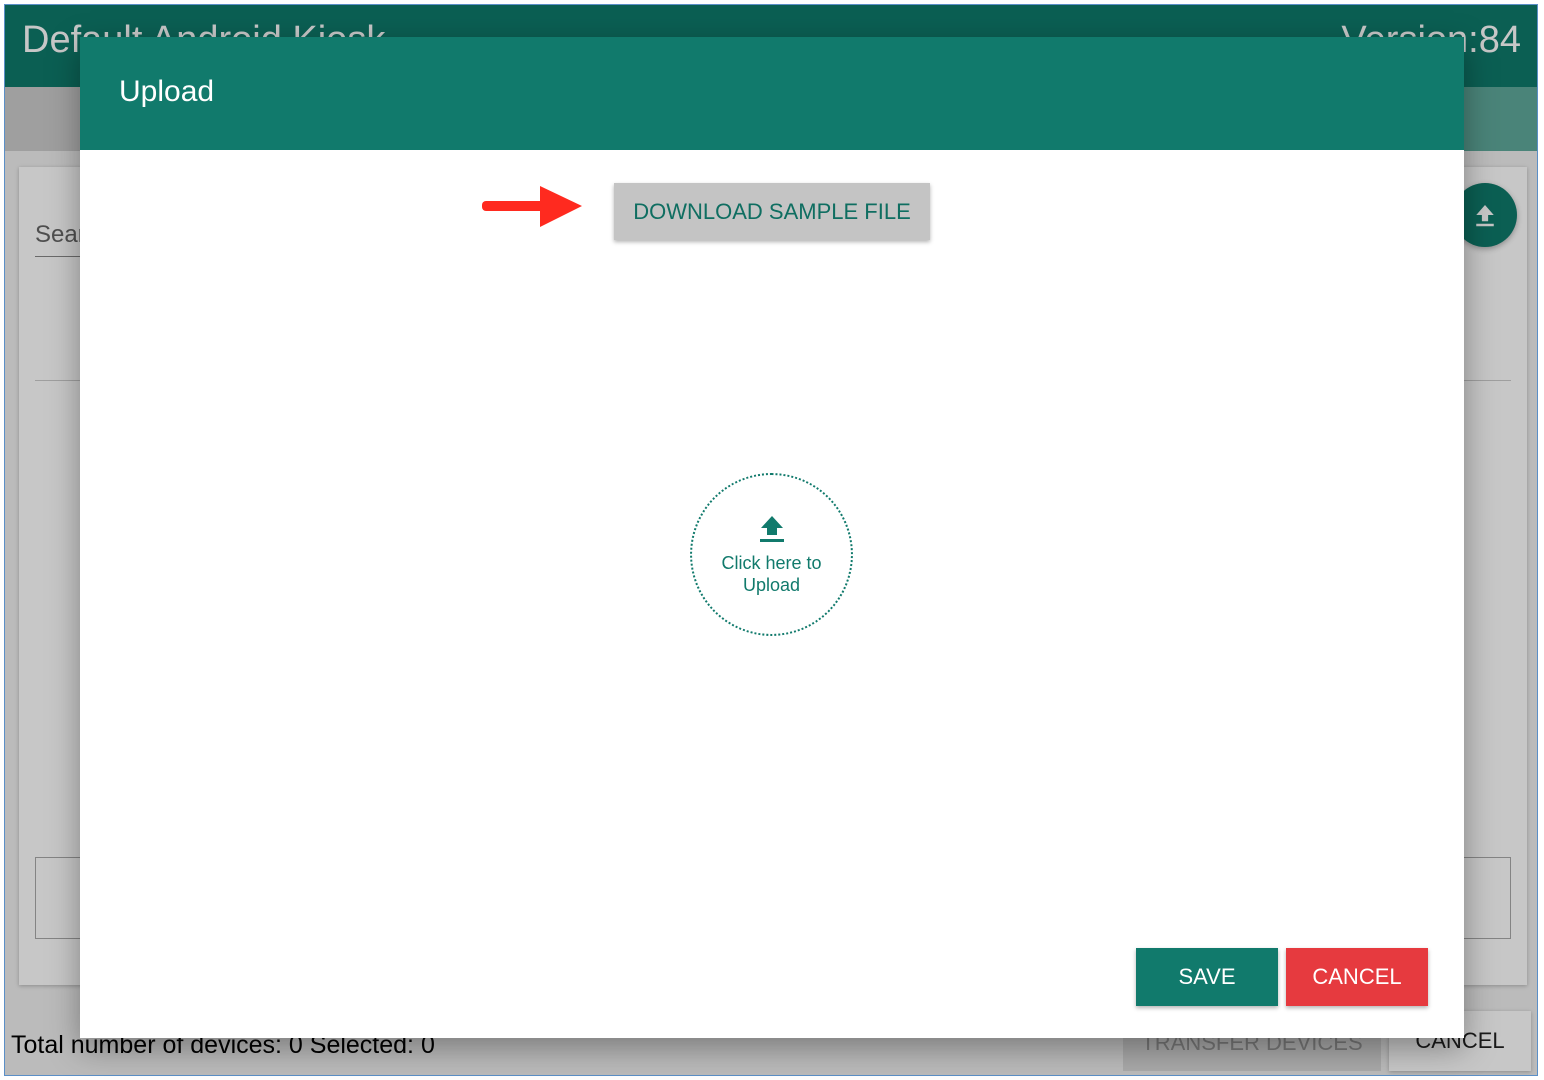  What do you see at coordinates (772, 211) in the screenshot?
I see `download-sample-file-button: DOWNLOAD SAMPLE FILE` at bounding box center [772, 211].